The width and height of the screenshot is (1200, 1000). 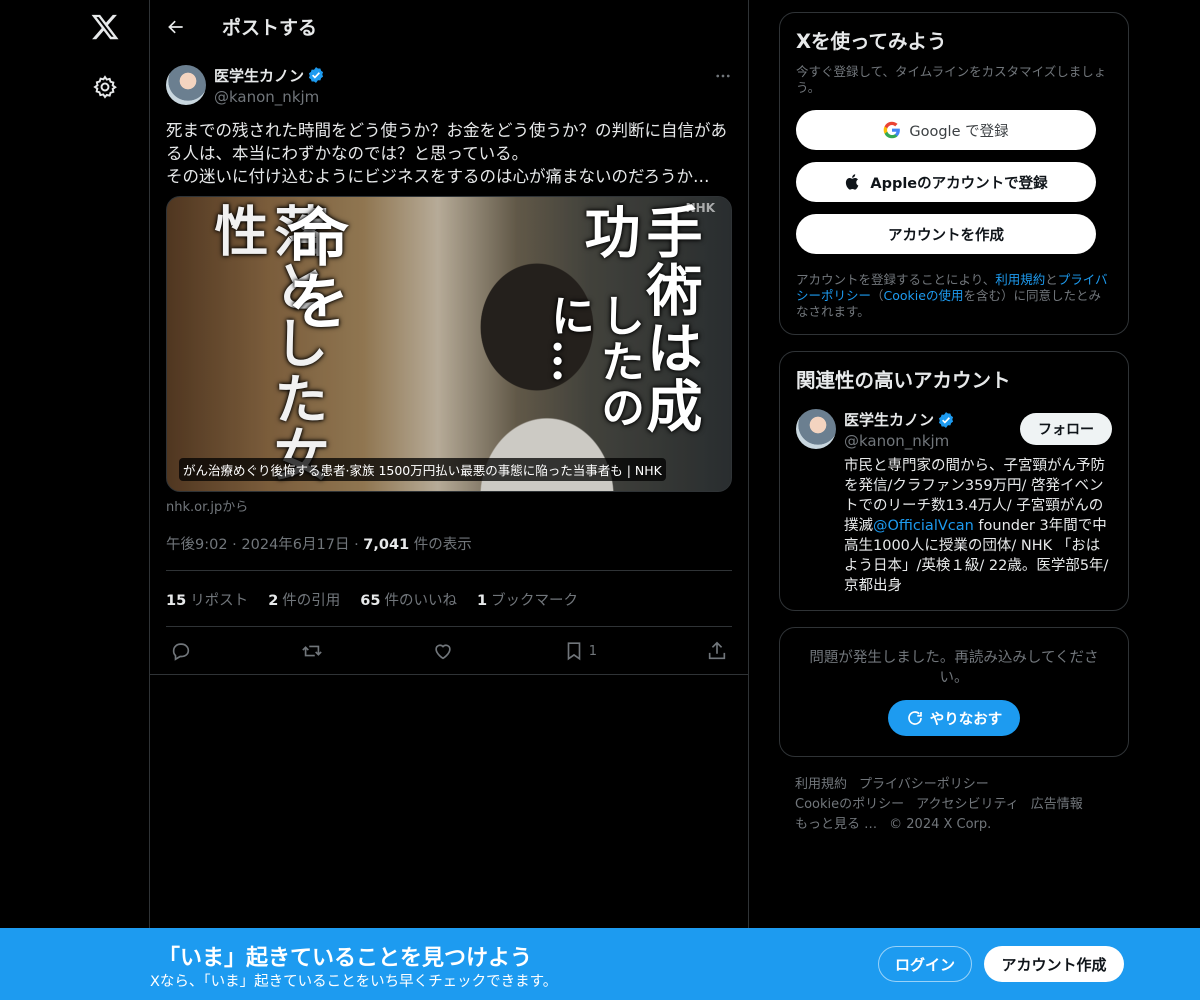 I want to click on tweet-author: 医学生カノン @kanon_nkjm, so click(x=449, y=85).